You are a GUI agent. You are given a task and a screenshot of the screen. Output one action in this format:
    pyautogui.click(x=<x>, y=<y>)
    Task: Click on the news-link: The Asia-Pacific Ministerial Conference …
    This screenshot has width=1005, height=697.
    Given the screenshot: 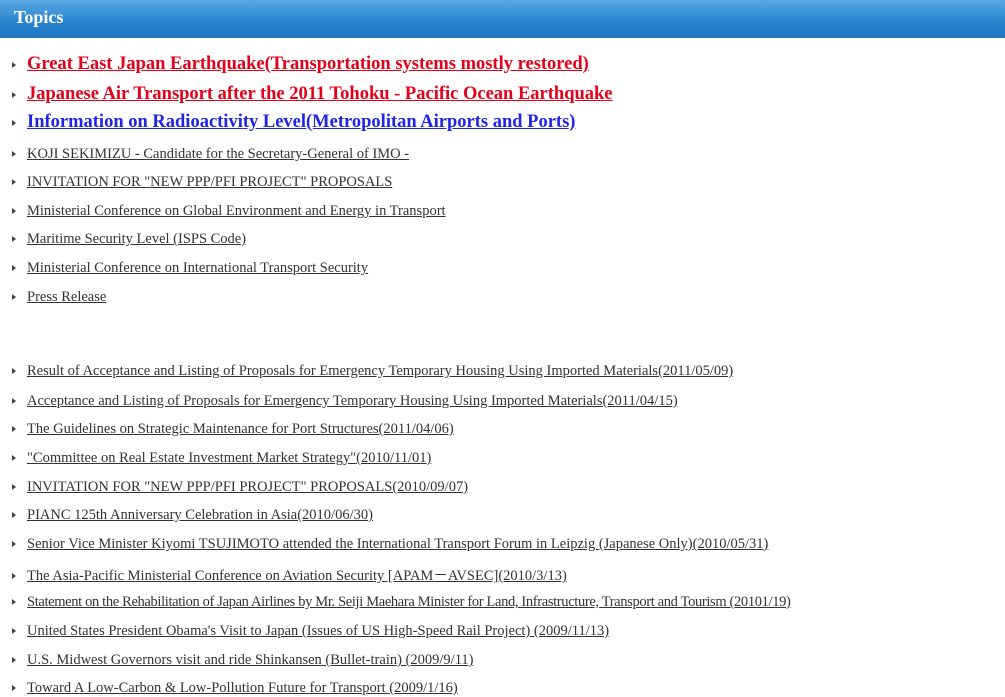 What is the action you would take?
    pyautogui.click(x=297, y=576)
    